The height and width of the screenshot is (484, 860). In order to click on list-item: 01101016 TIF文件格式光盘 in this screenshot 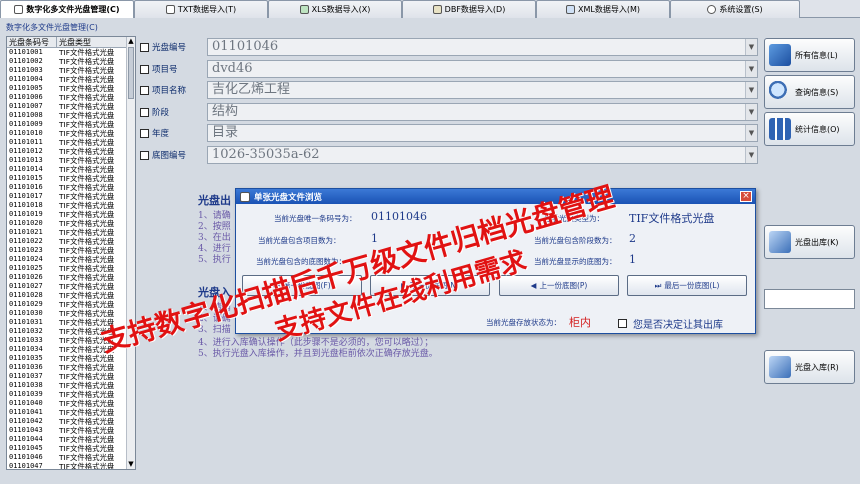, I will do `click(71, 187)`.